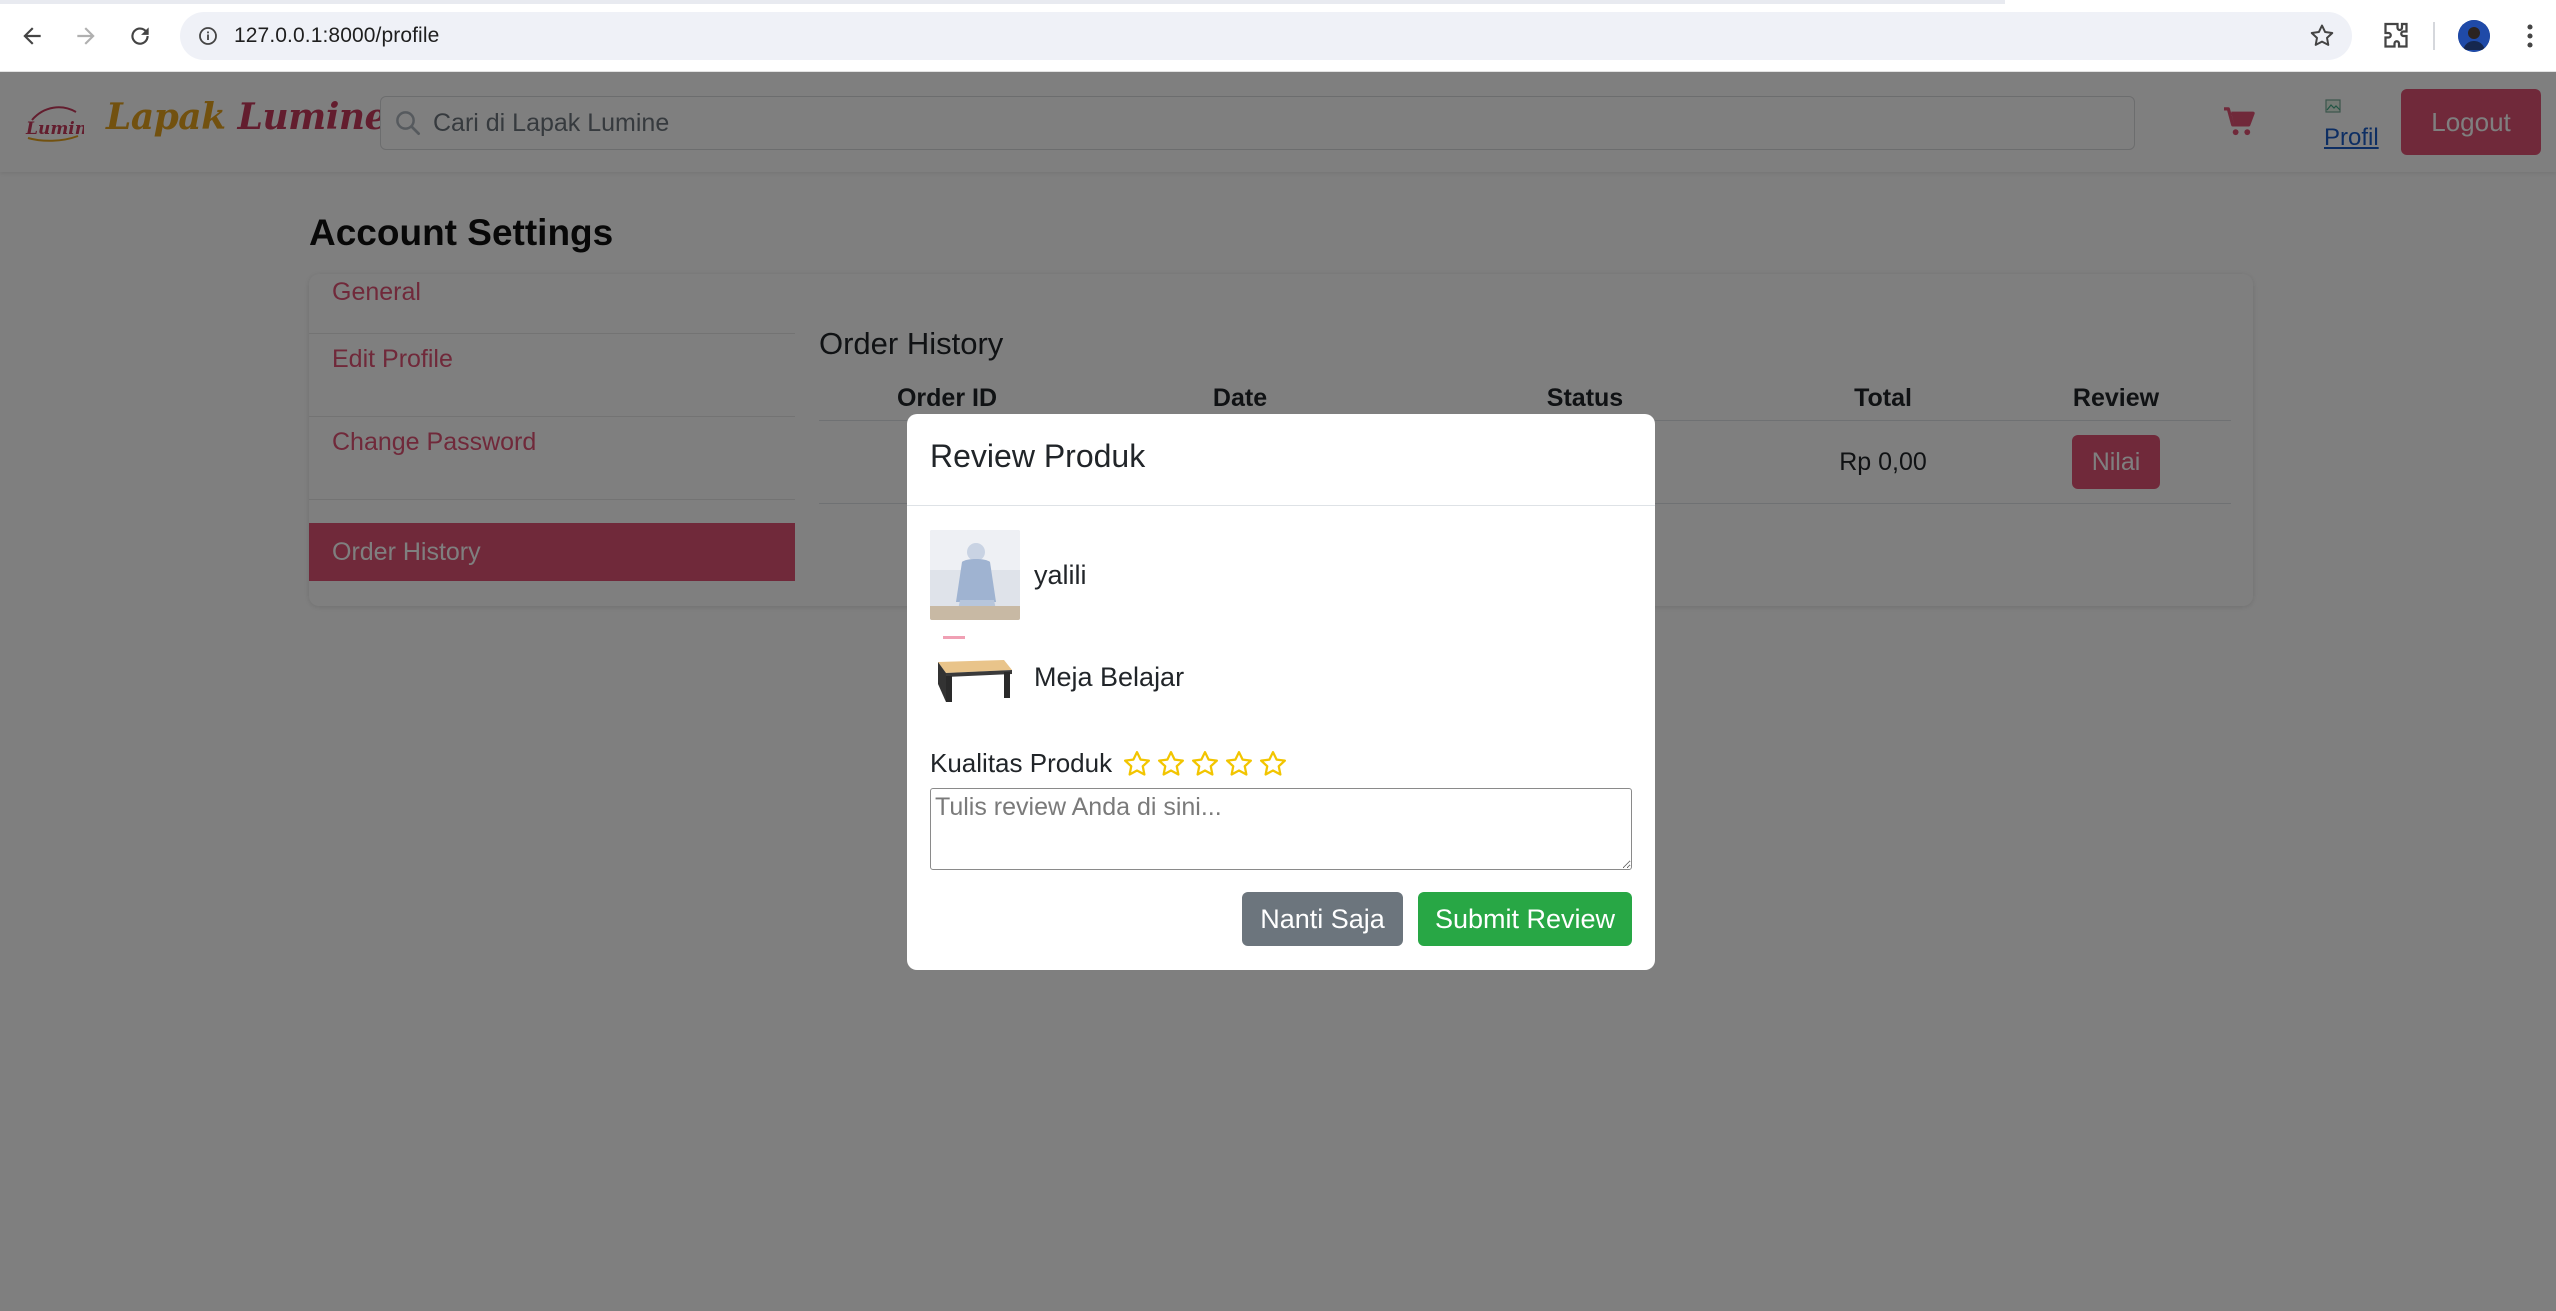 This screenshot has height=1311, width=2556. Describe the element at coordinates (2530, 36) in the screenshot. I see `browser-menu-icon` at that location.